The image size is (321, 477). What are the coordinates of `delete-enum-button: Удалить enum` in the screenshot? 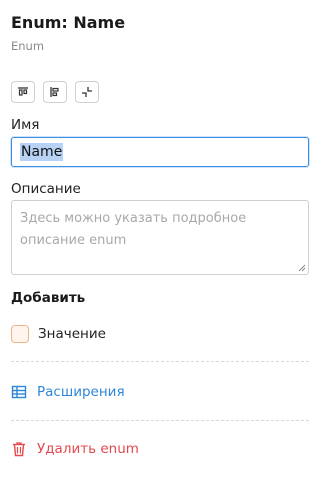 It's located at (75, 449).